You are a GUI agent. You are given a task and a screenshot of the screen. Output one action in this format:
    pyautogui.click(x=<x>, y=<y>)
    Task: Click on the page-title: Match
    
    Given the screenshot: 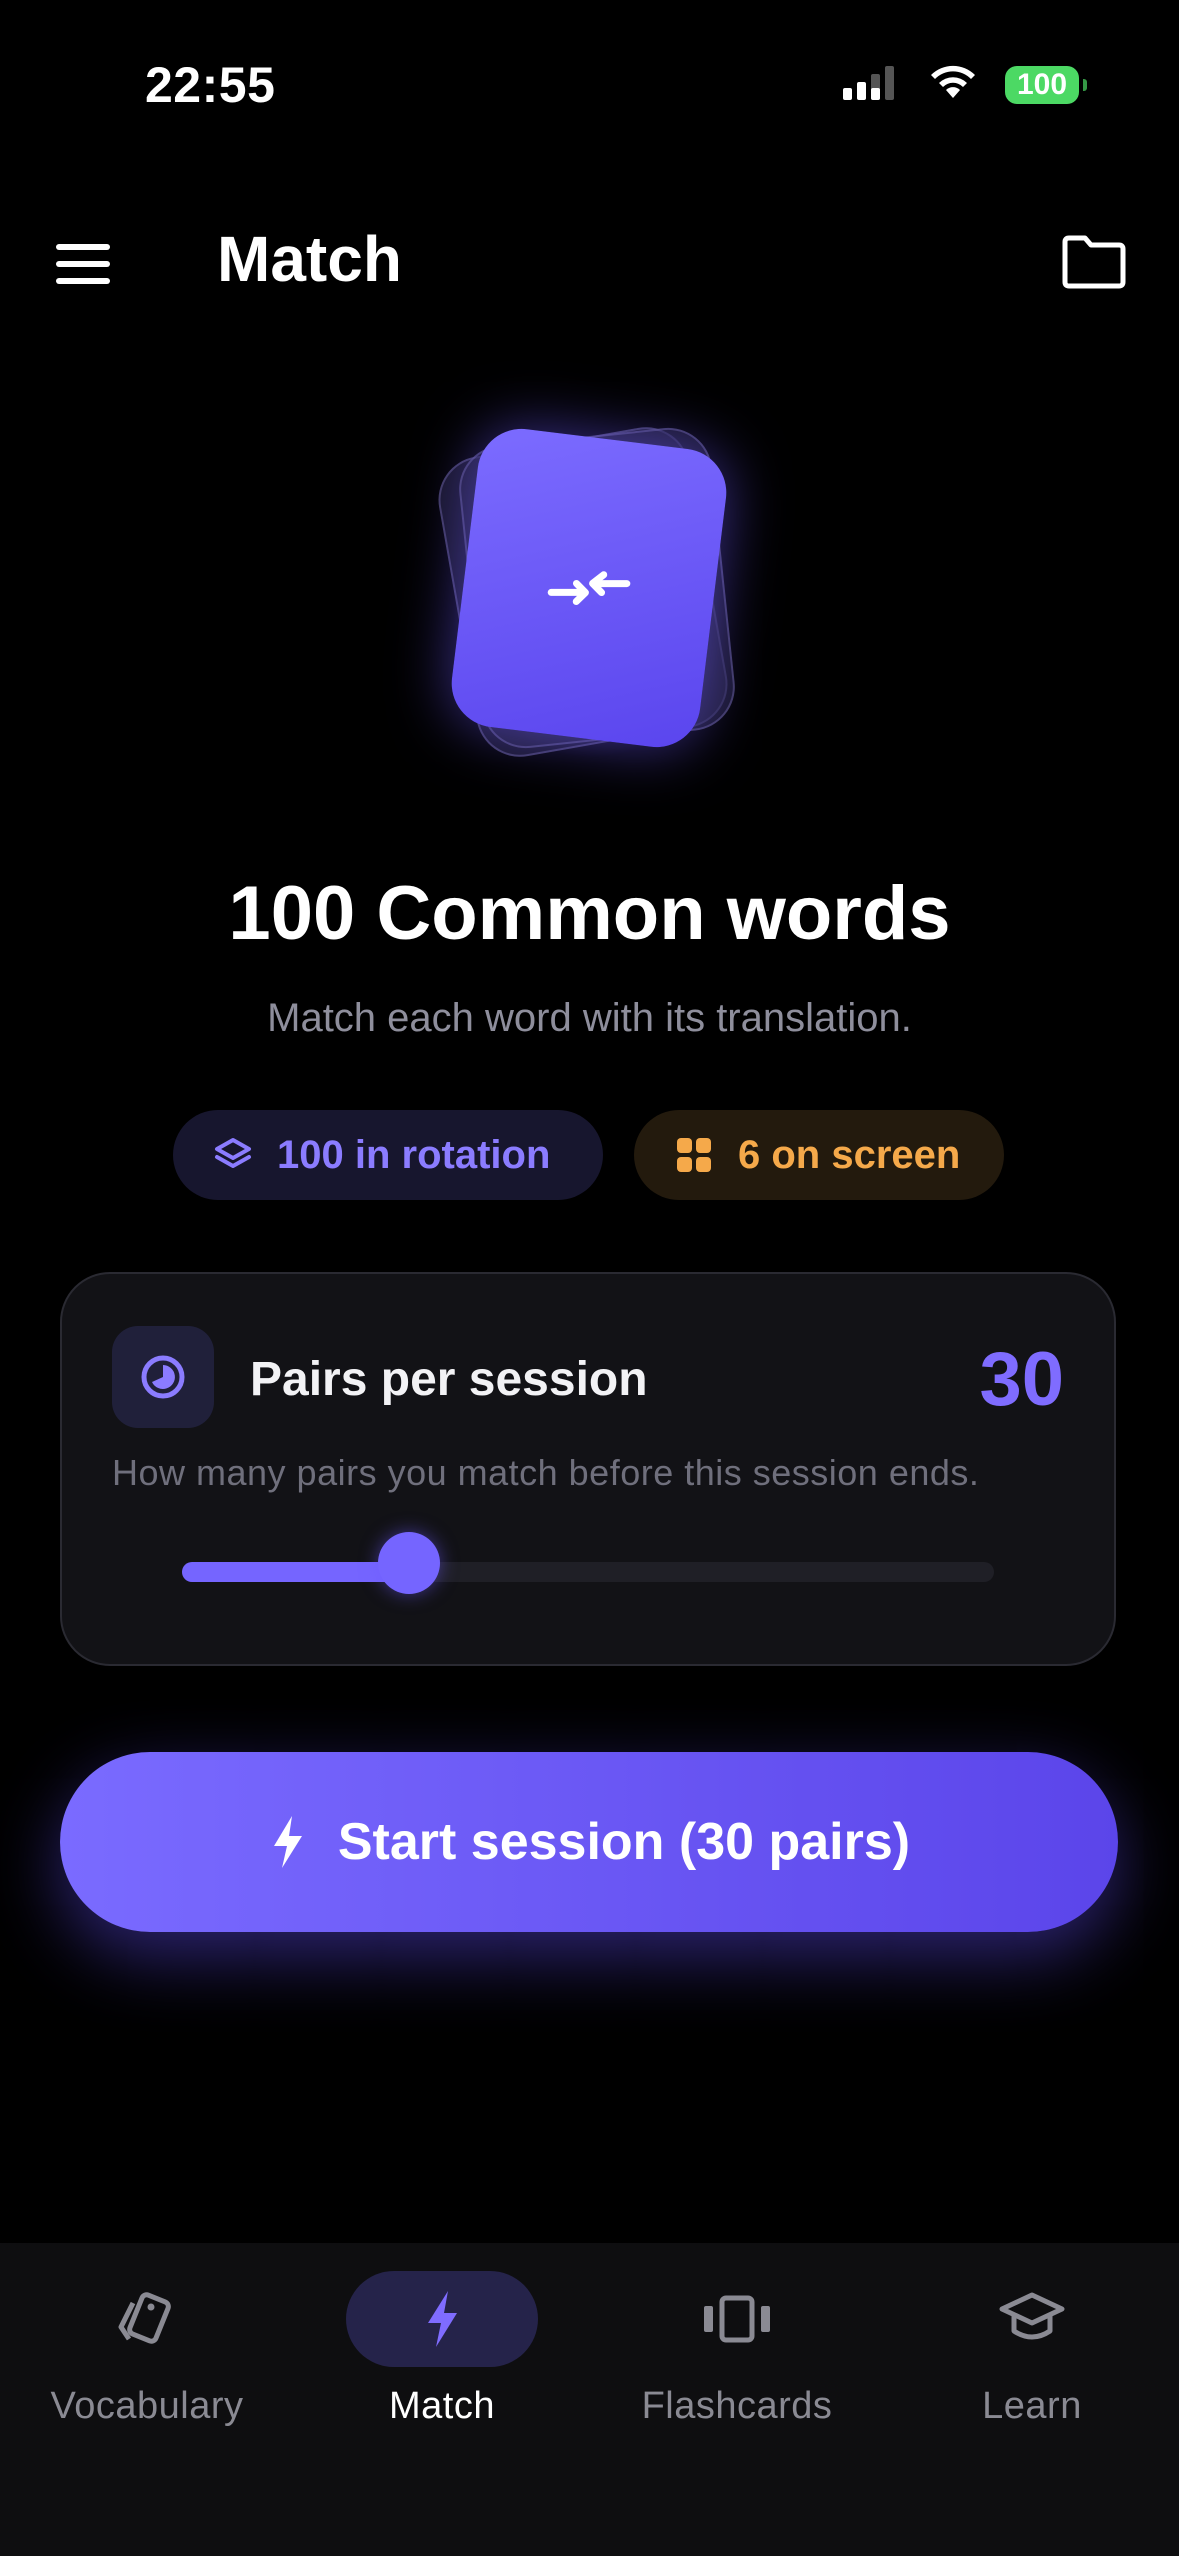 What is the action you would take?
    pyautogui.click(x=309, y=259)
    